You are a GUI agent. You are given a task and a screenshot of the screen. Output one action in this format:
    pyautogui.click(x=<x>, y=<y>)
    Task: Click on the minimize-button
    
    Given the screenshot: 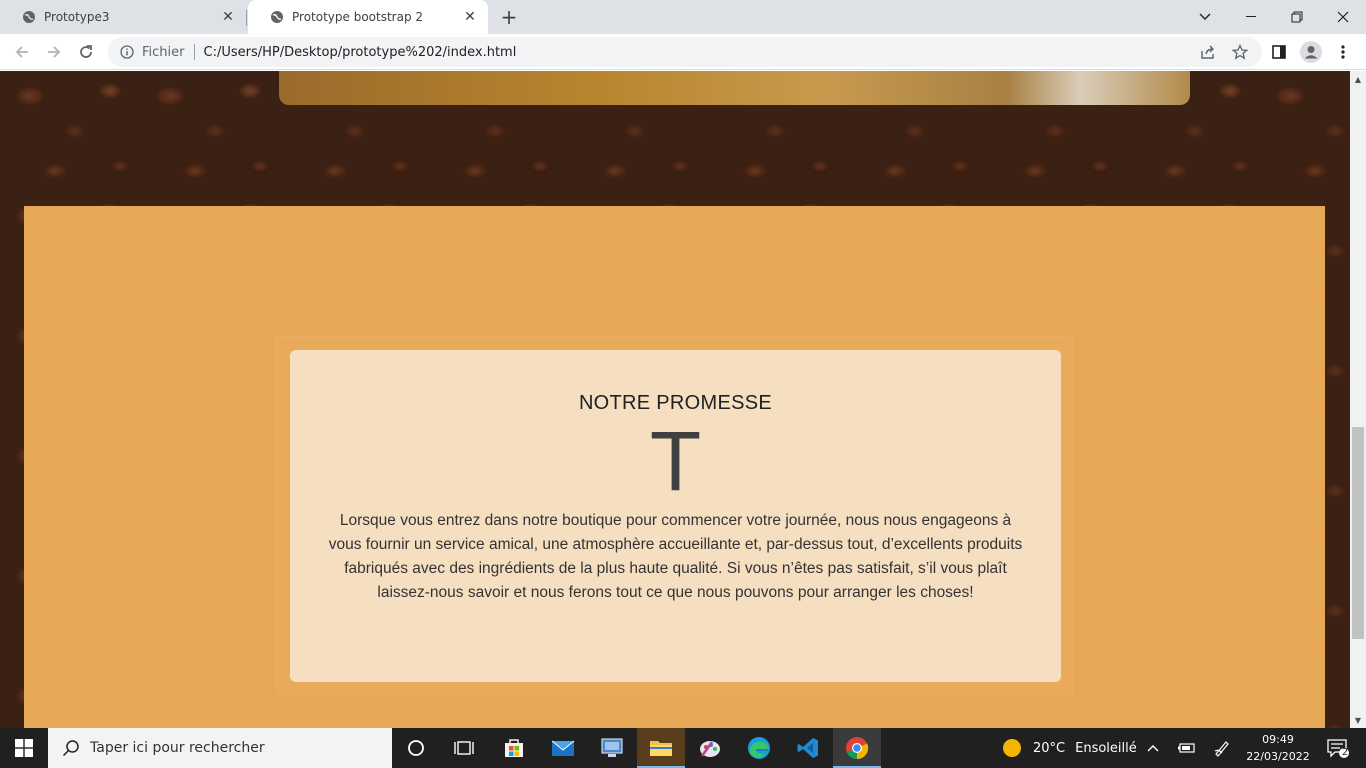 What is the action you would take?
    pyautogui.click(x=1251, y=17)
    